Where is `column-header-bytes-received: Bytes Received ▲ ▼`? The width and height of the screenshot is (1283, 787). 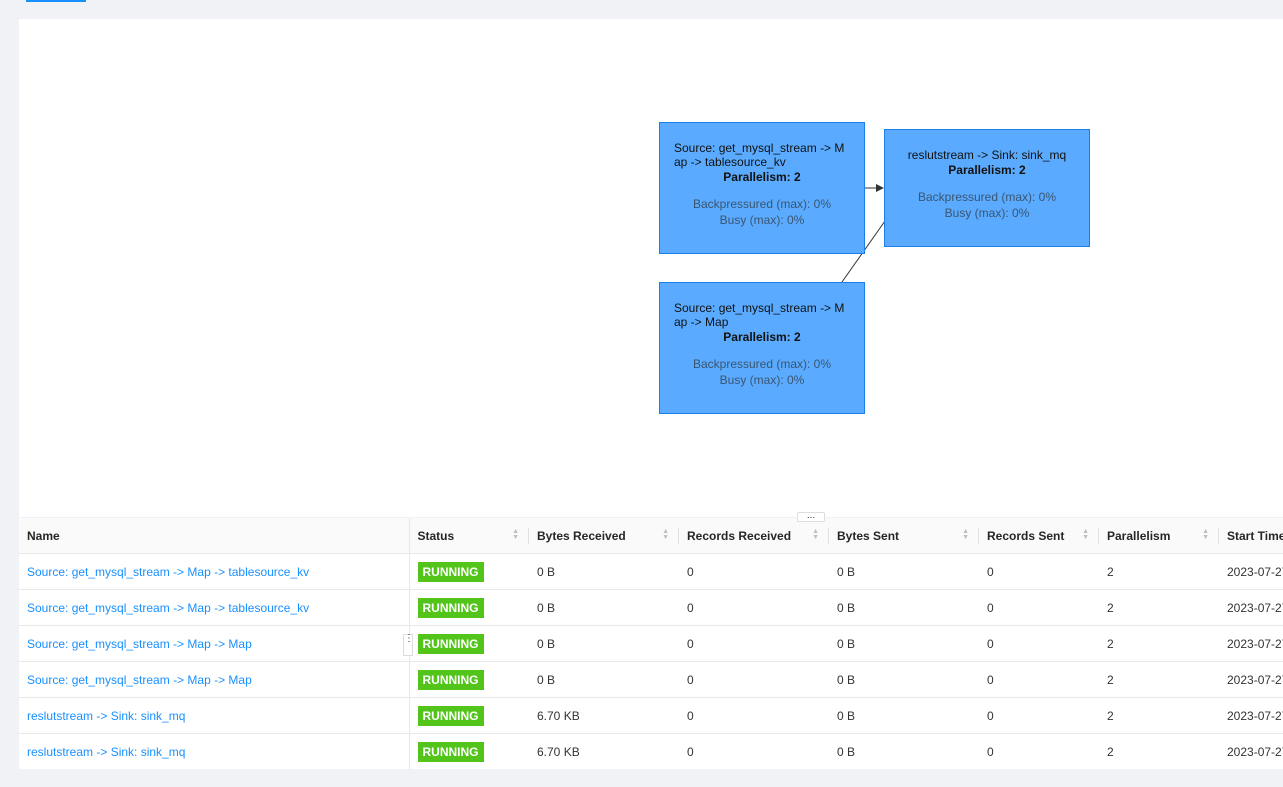 column-header-bytes-received: Bytes Received ▲ ▼ is located at coordinates (604, 536).